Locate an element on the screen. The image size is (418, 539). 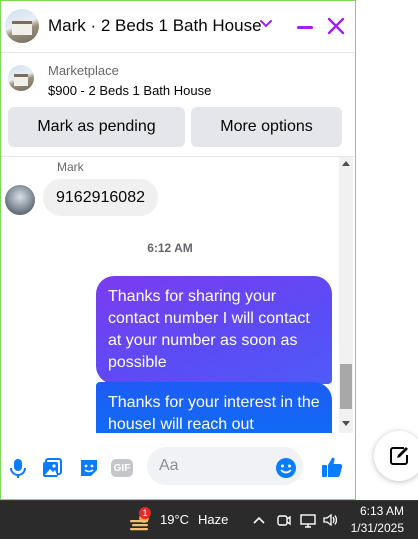
chat-header: Mark · 2 Beds 1 Bath House is located at coordinates (178, 27).